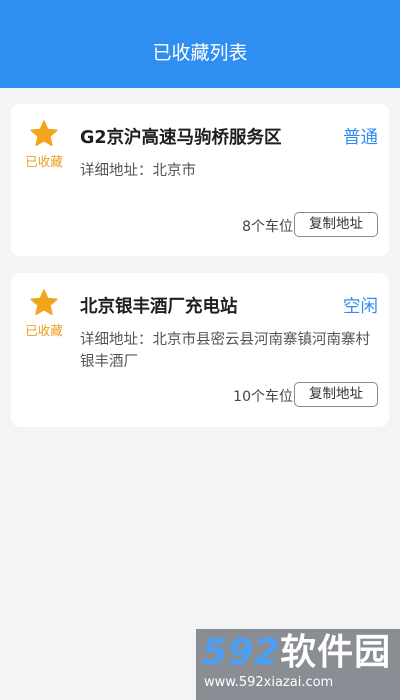 The height and width of the screenshot is (700, 400). I want to click on watermark-brand: 592软件园, so click(296, 653).